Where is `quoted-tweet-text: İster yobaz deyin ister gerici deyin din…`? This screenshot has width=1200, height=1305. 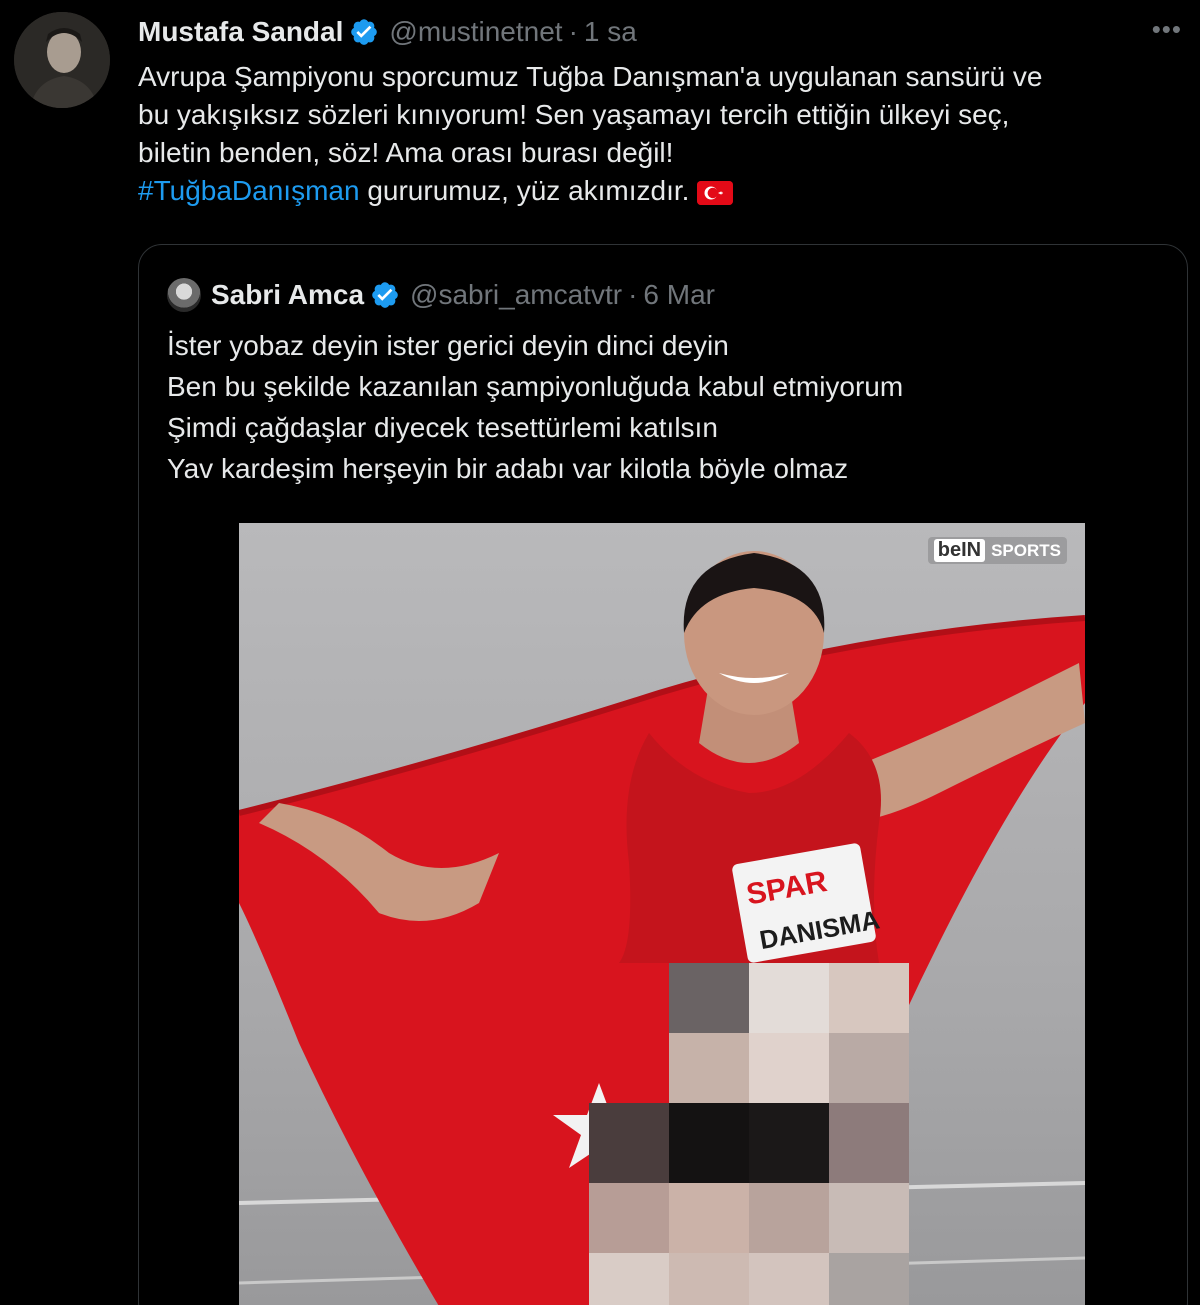
quoted-tweet-text: İster yobaz deyin ister gerici deyin din… is located at coordinates (657, 407).